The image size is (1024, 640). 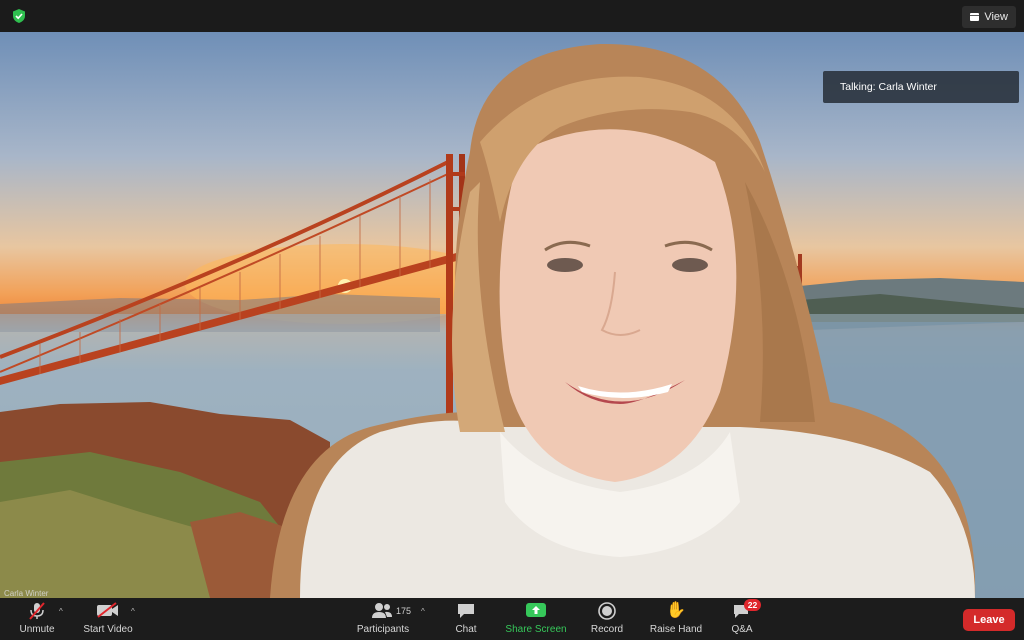 I want to click on raise-hand-button: ✋ Raise Hand, so click(x=676, y=619).